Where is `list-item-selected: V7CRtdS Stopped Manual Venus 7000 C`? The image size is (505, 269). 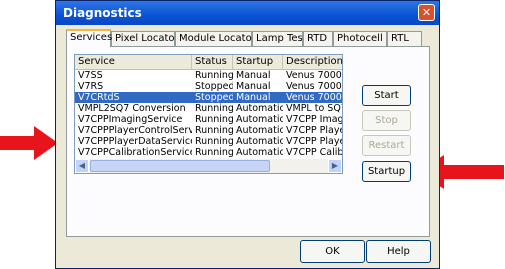 list-item-selected: V7CRtdS Stopped Manual Venus 7000 C is located at coordinates (208, 97).